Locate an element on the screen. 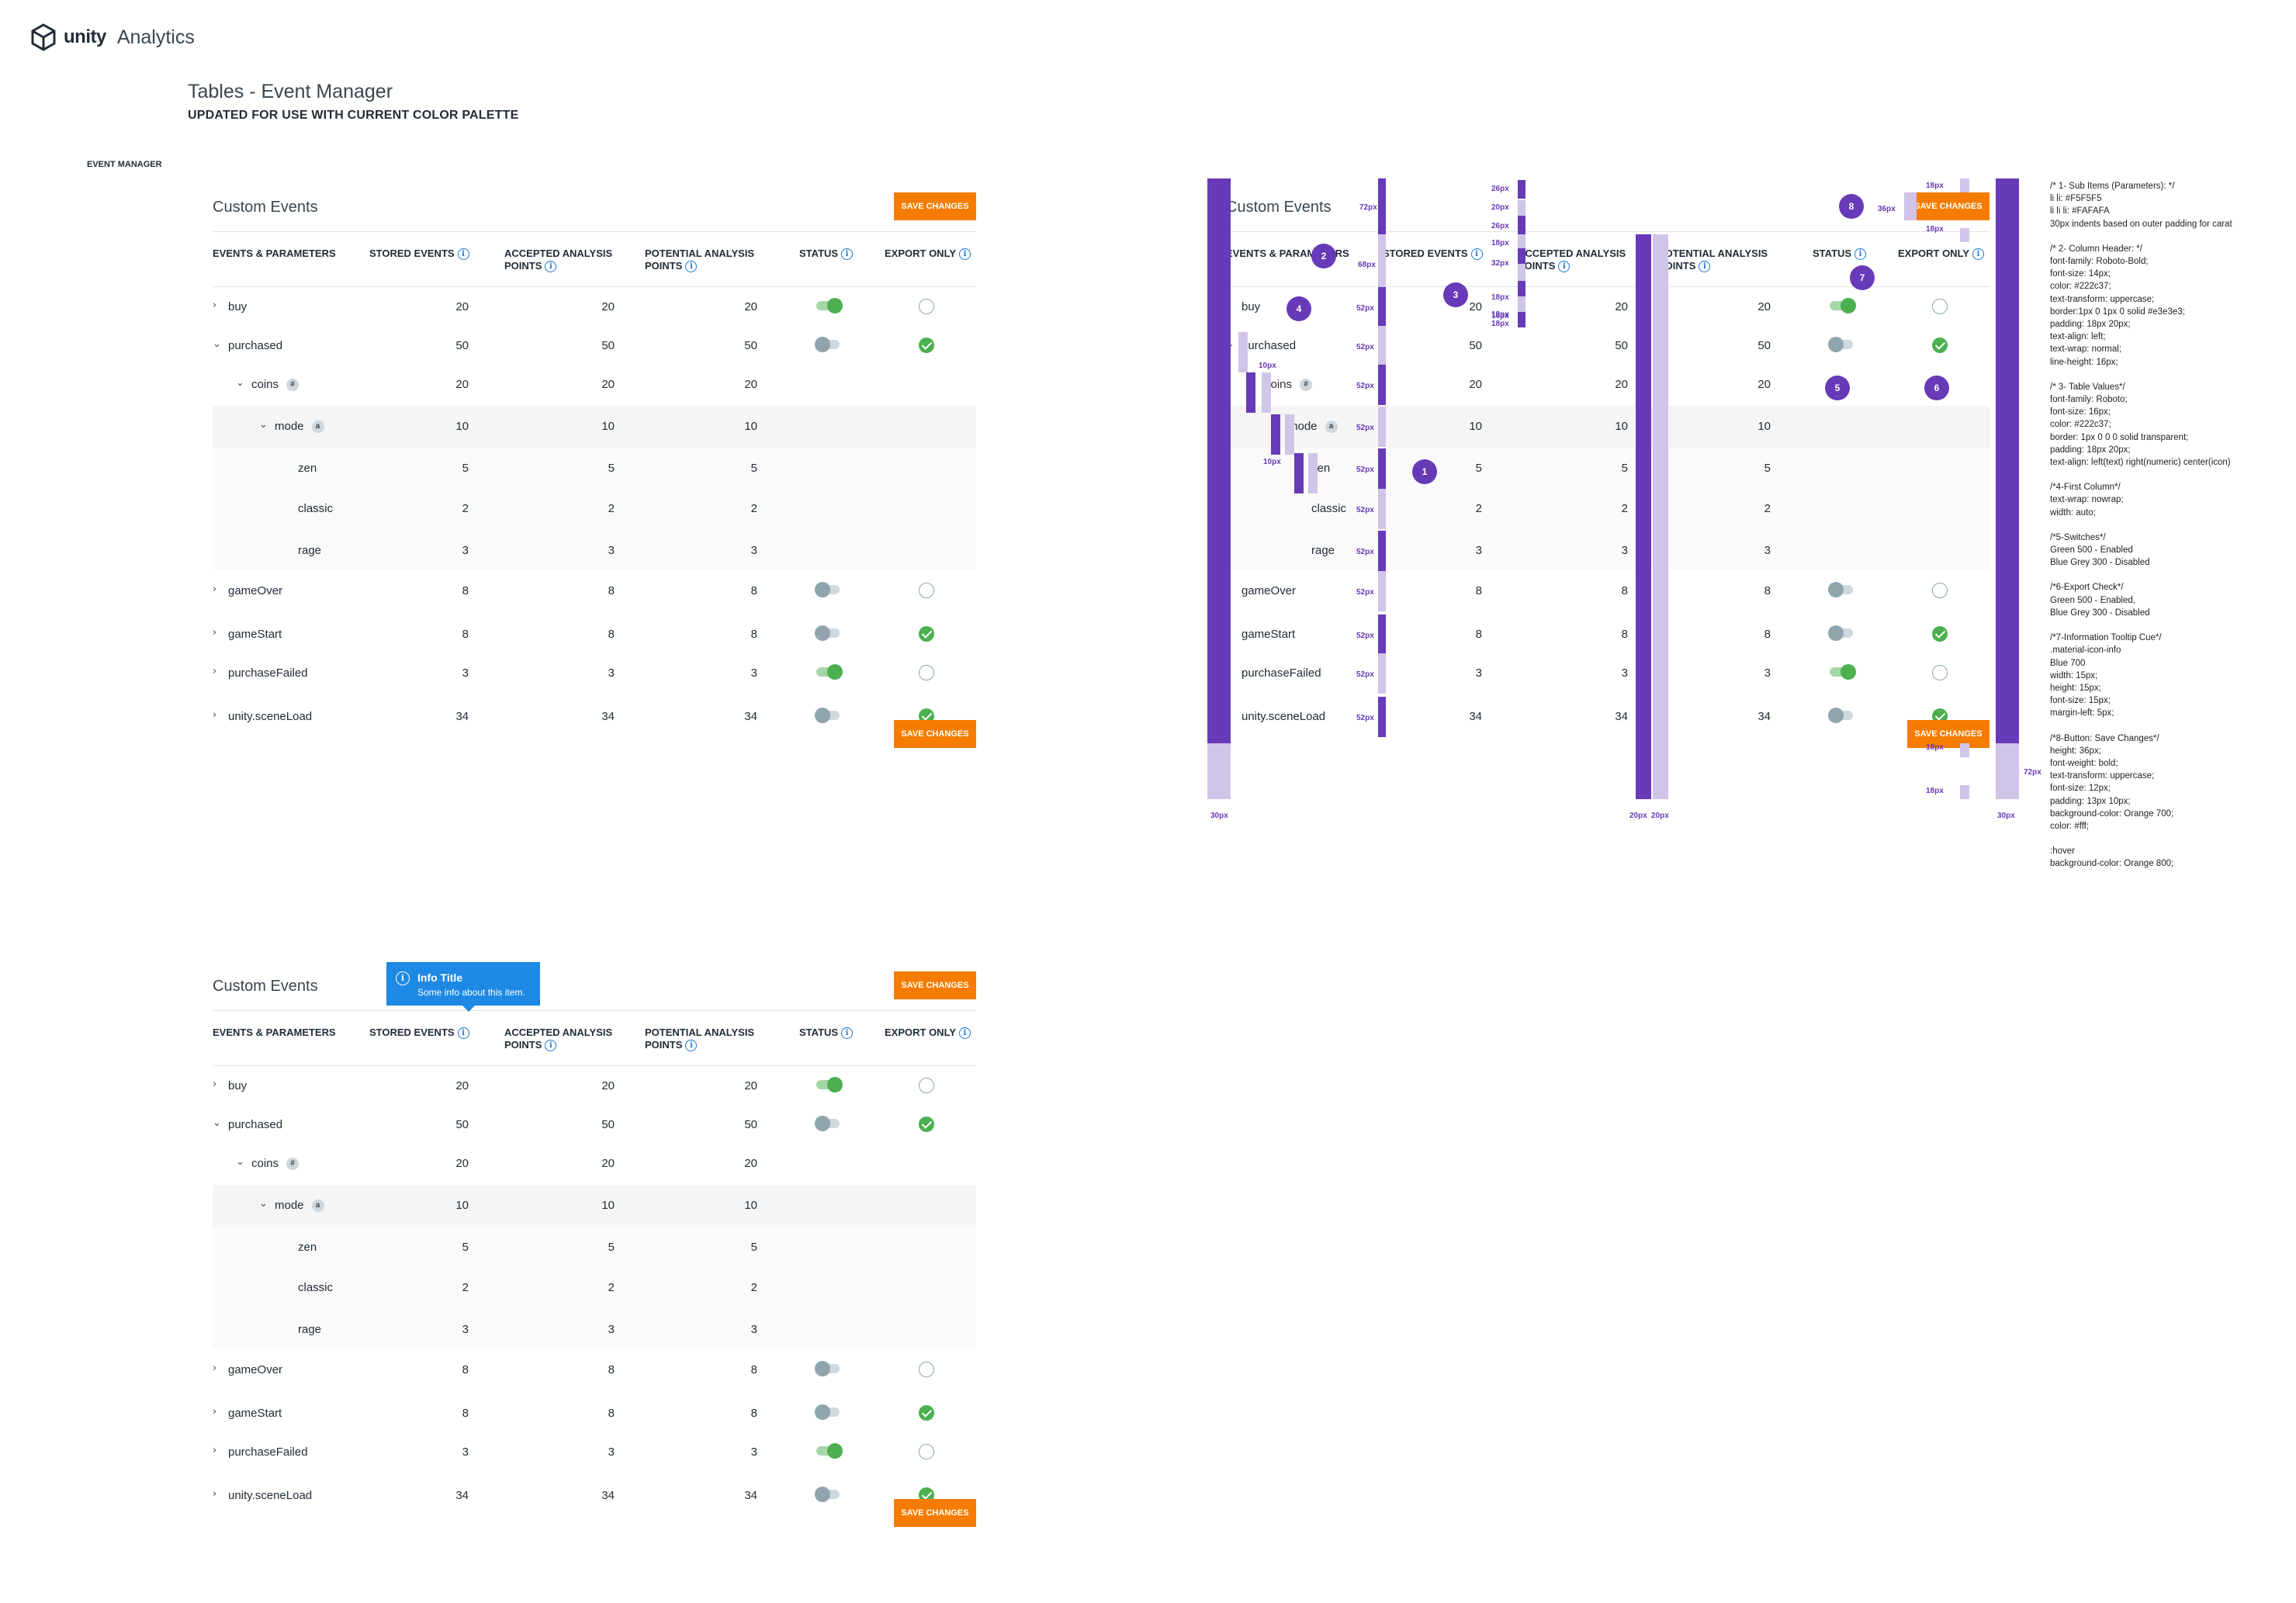  brand: unity Analytics is located at coordinates (112, 37).